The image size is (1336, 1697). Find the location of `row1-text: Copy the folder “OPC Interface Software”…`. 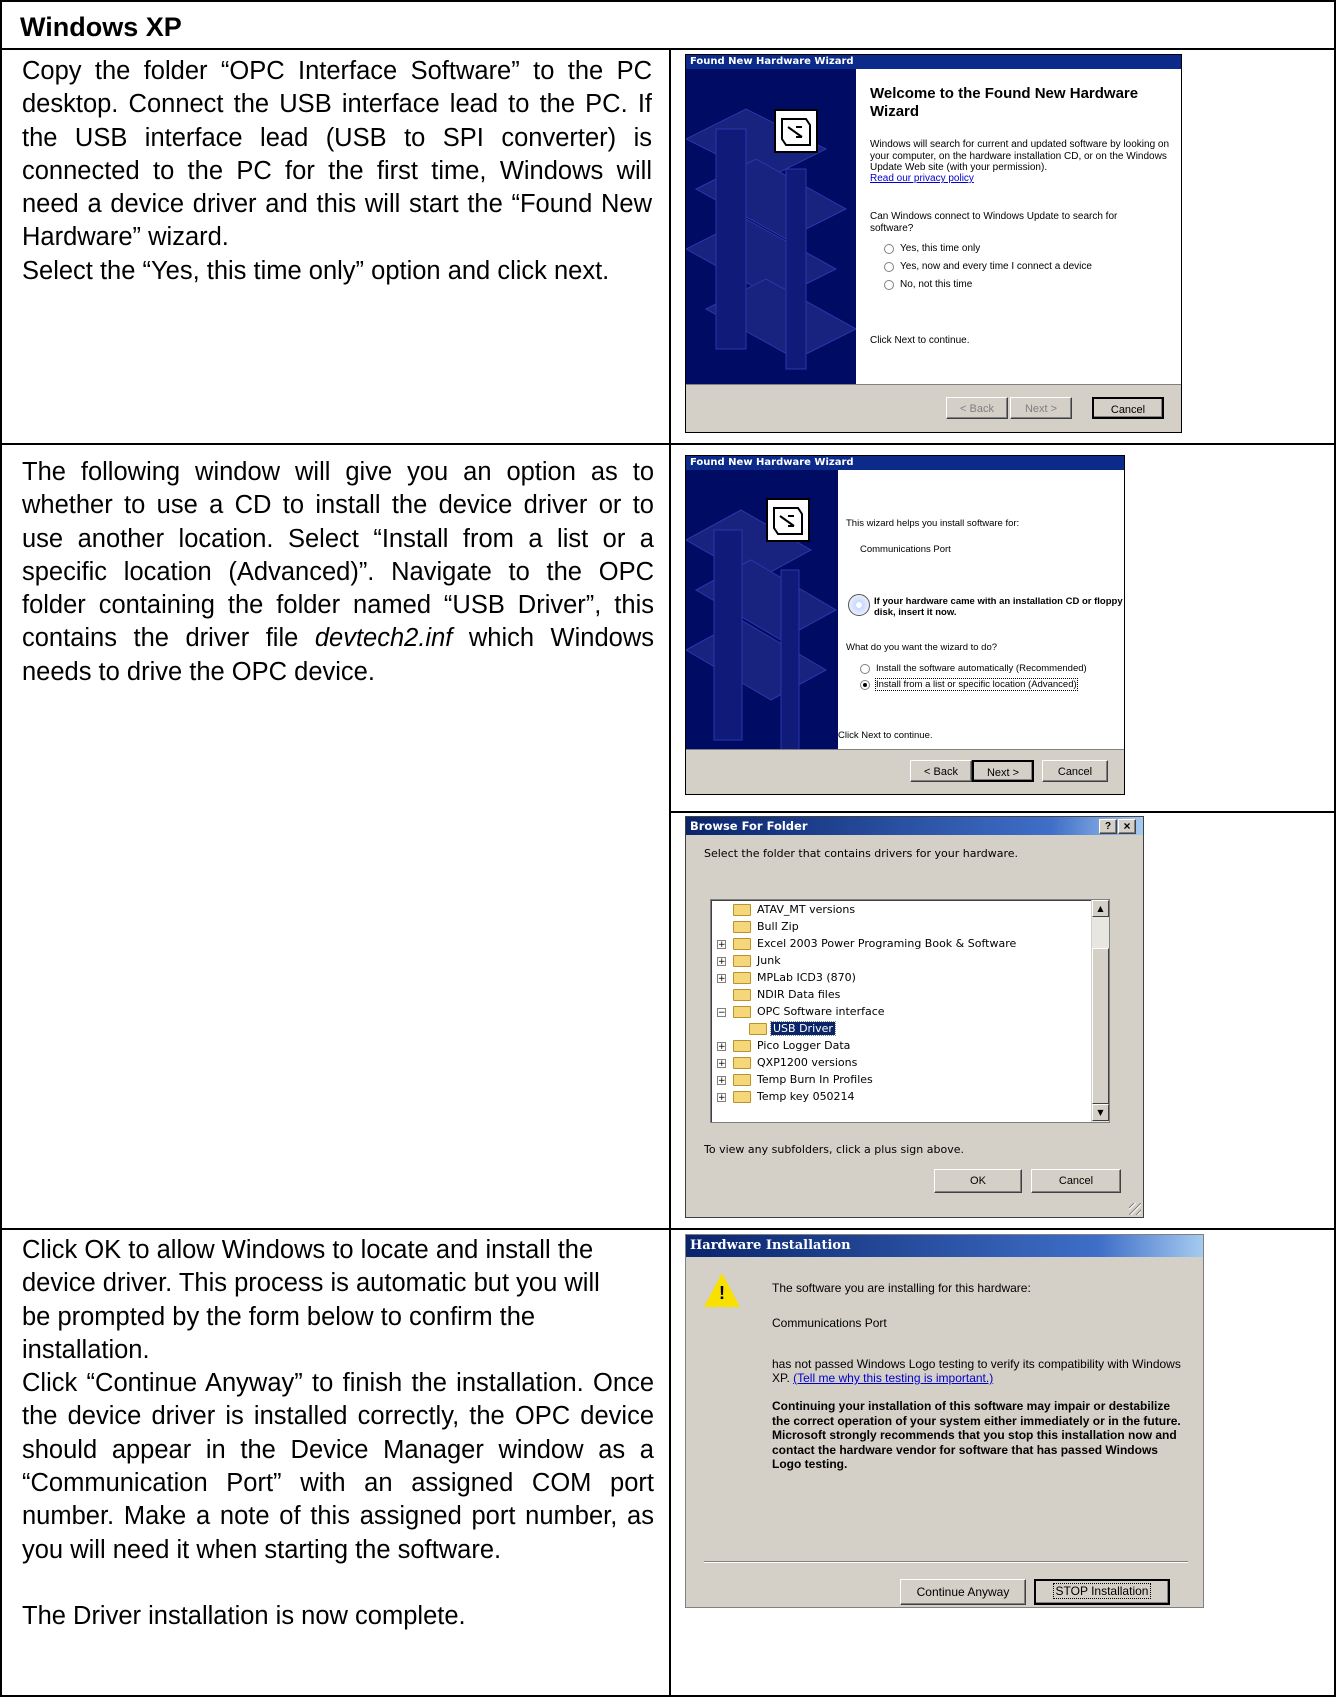

row1-text: Copy the folder “OPC Interface Software”… is located at coordinates (337, 171).